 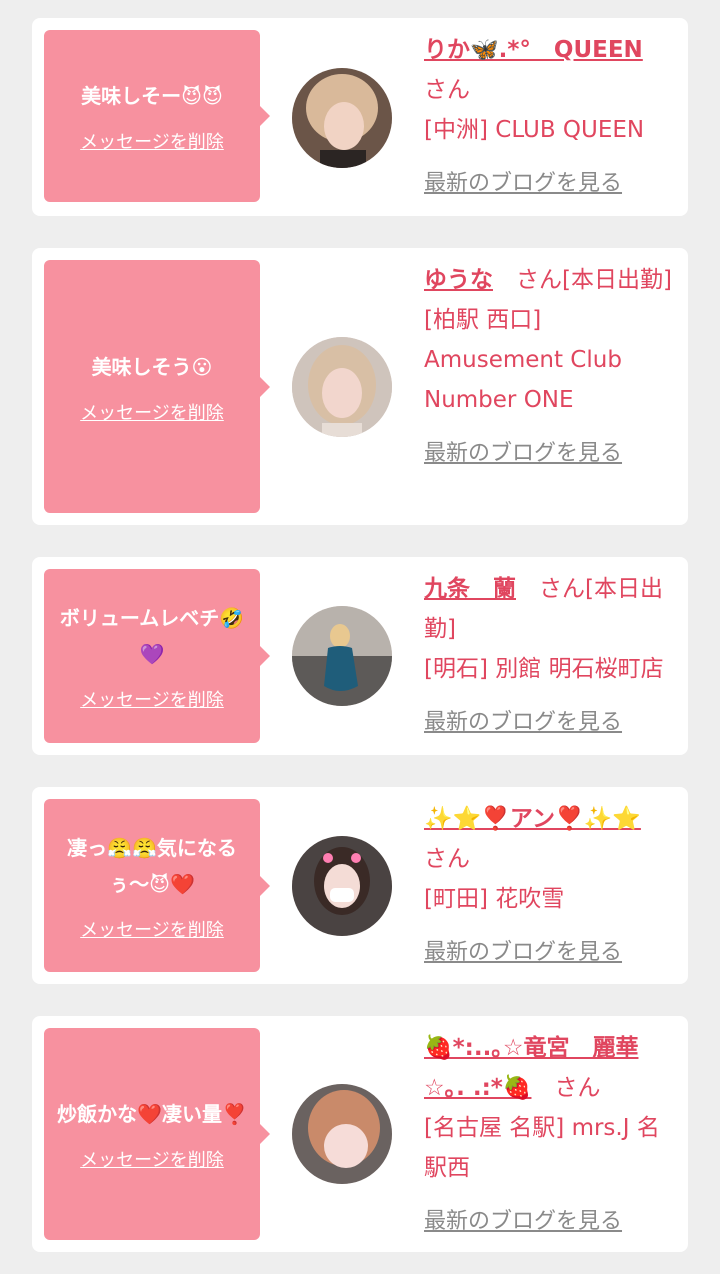 I want to click on message-text: 美味しそー😈😈, so click(x=152, y=96).